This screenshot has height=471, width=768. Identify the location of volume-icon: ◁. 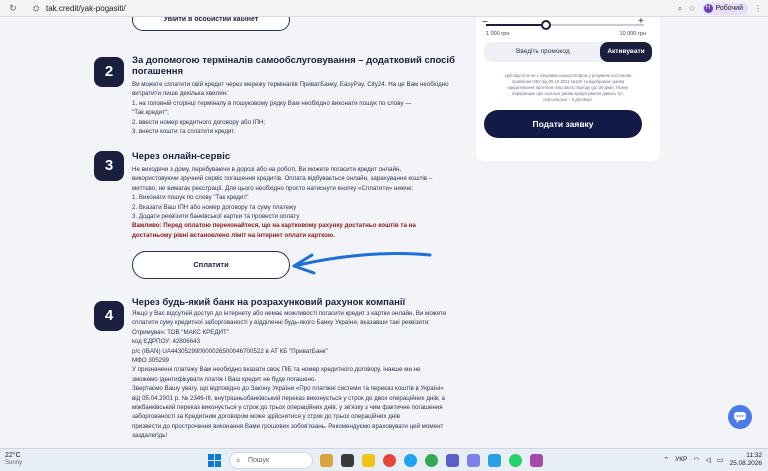
(707, 460).